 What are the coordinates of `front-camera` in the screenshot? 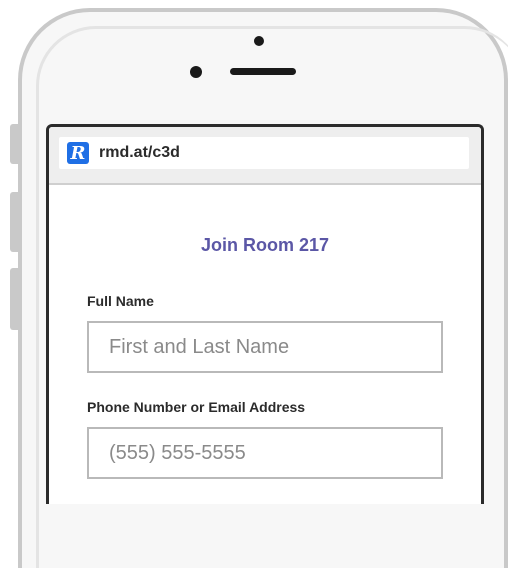 It's located at (259, 41).